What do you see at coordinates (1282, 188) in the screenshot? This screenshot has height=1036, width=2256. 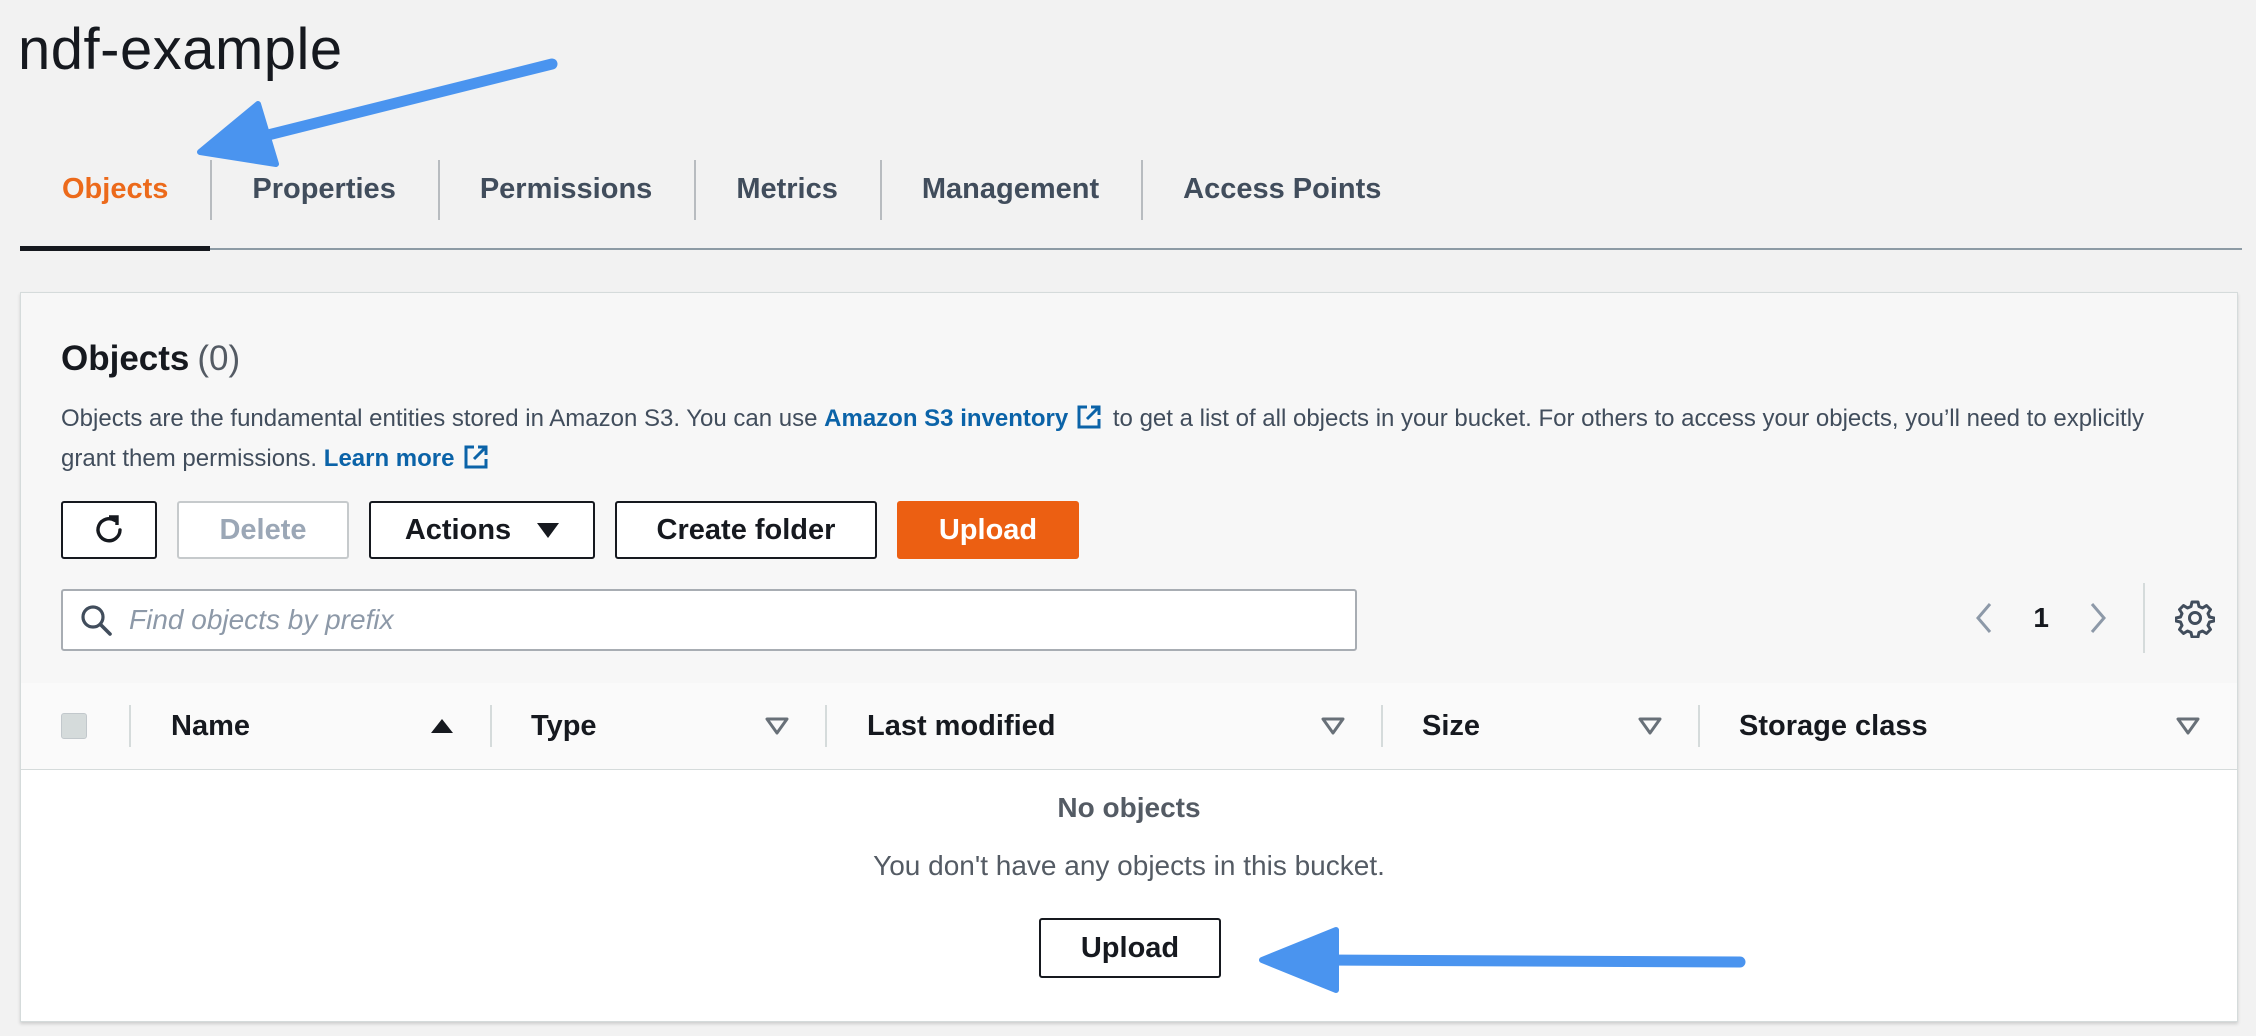 I see `tab-label: Access Points` at bounding box center [1282, 188].